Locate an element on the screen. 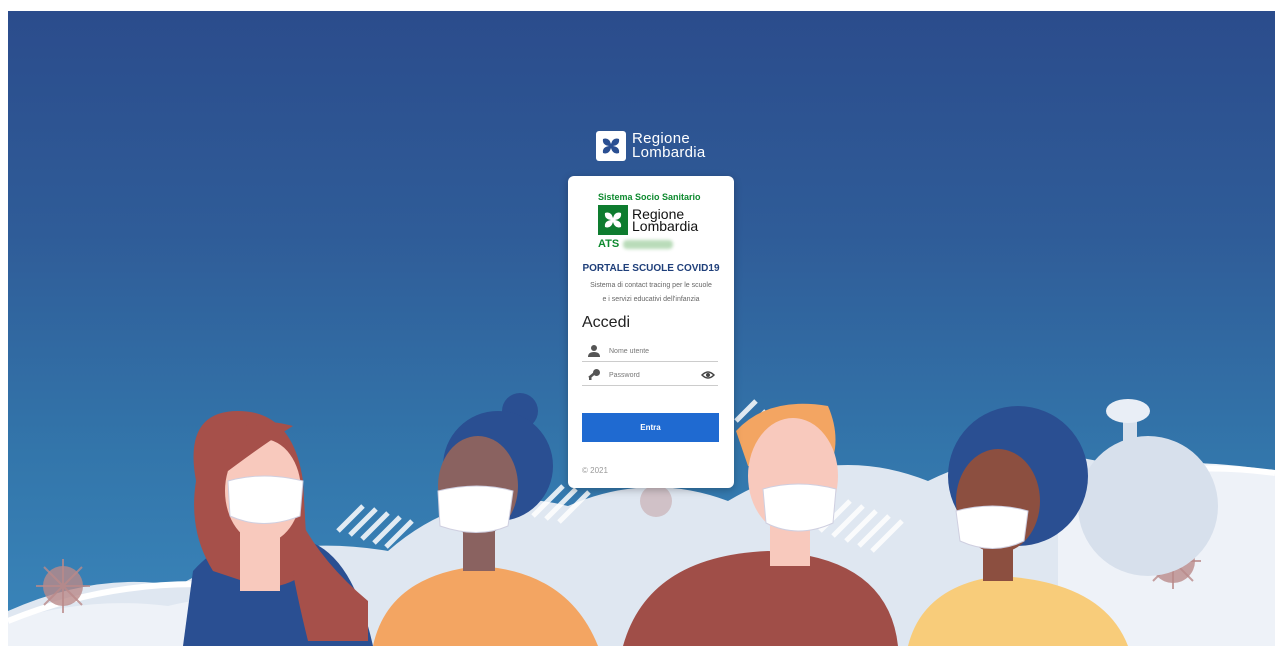 This screenshot has width=1275, height=646. login-heading: Accedi is located at coordinates (606, 322).